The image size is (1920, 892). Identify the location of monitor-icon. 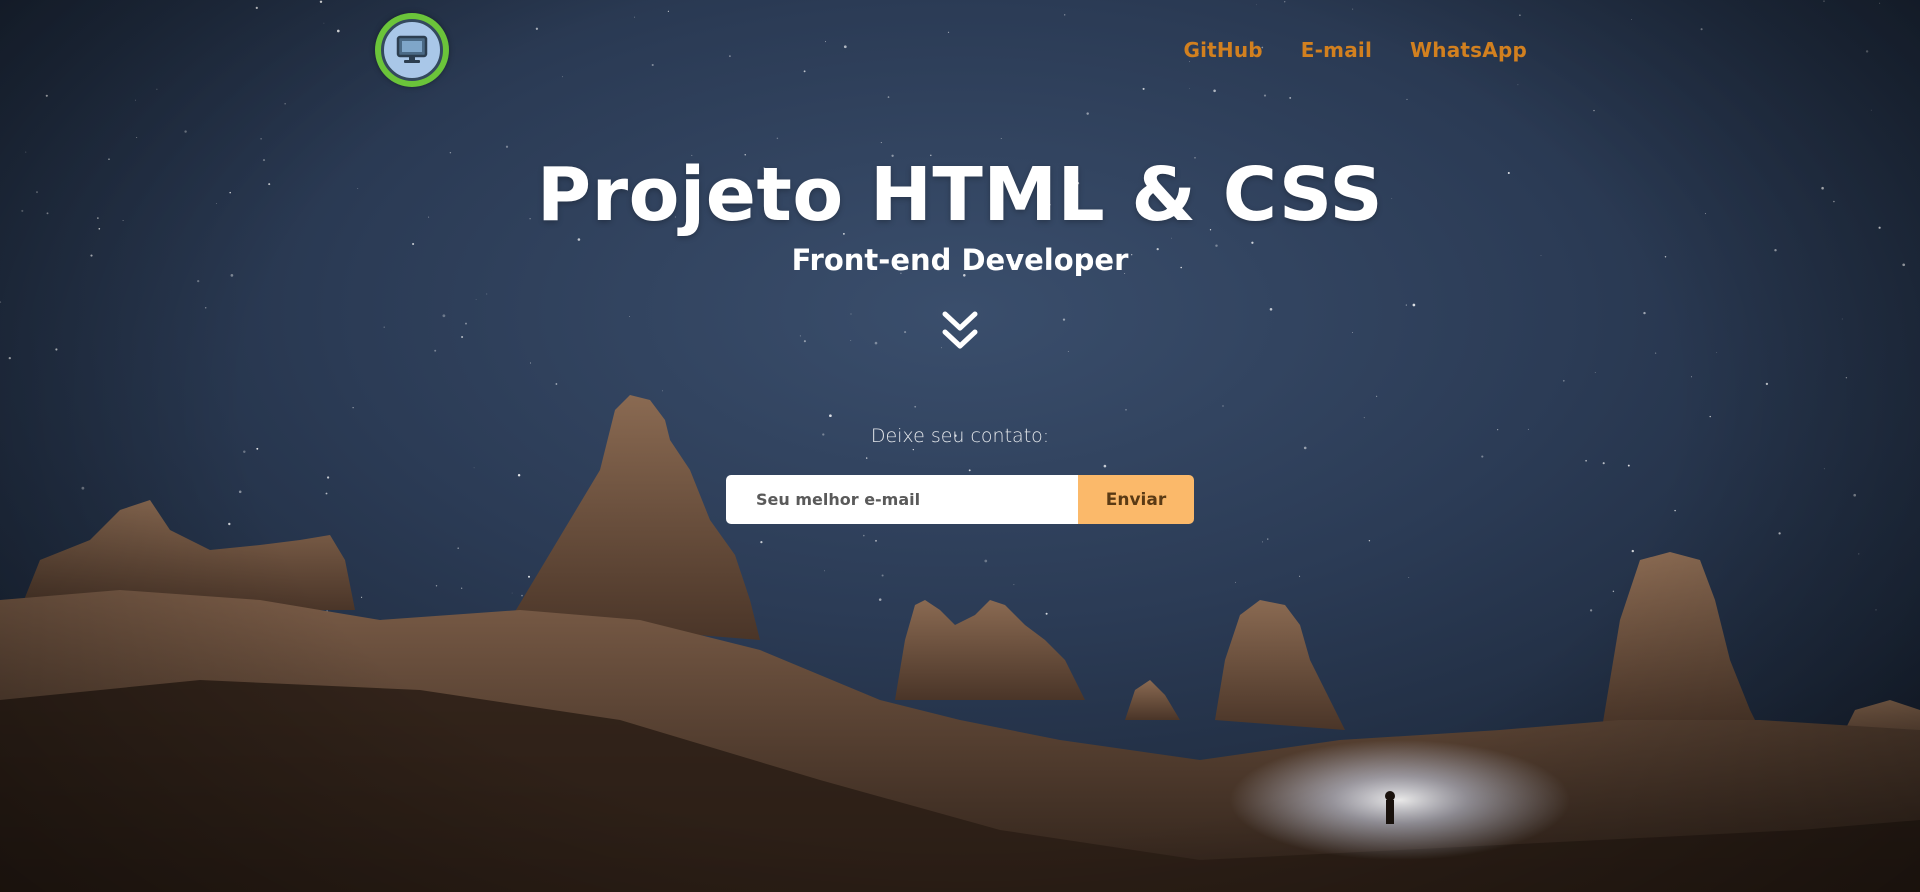
(412, 49).